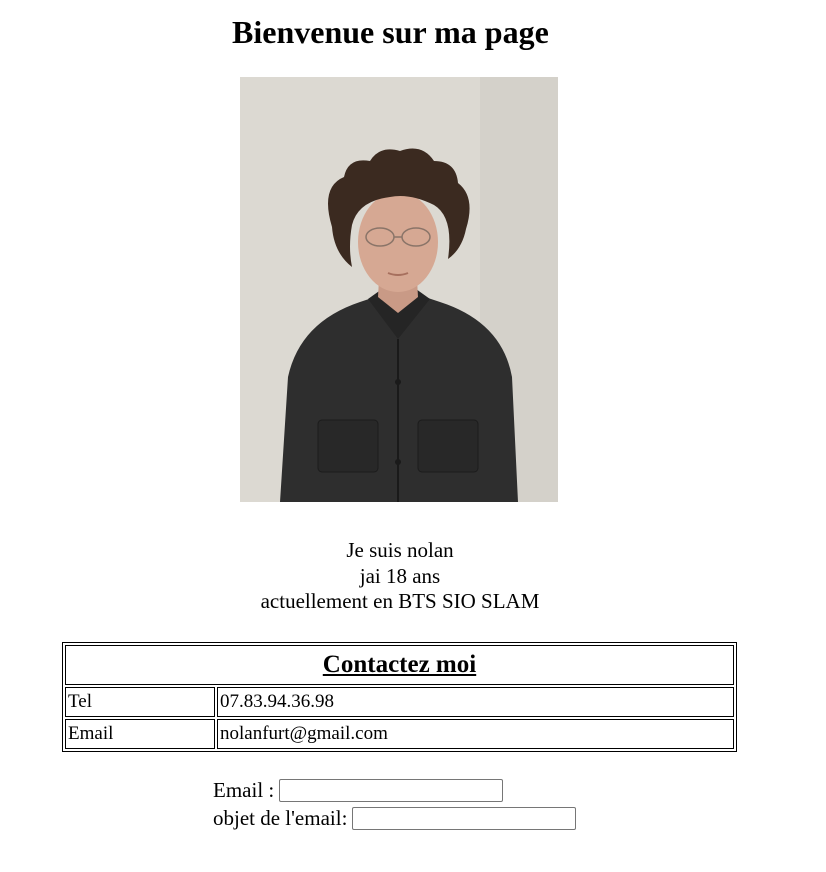  I want to click on email-form-row: Email :, so click(394, 790).